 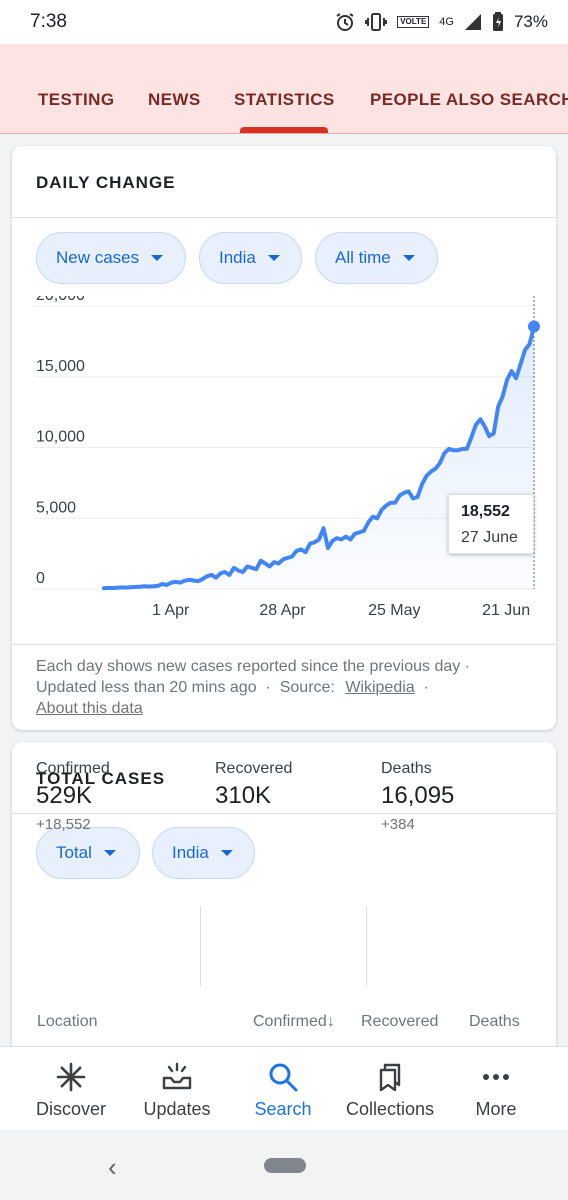 What do you see at coordinates (106, 182) in the screenshot?
I see `daily-change-title: DAILY CHANGE` at bounding box center [106, 182].